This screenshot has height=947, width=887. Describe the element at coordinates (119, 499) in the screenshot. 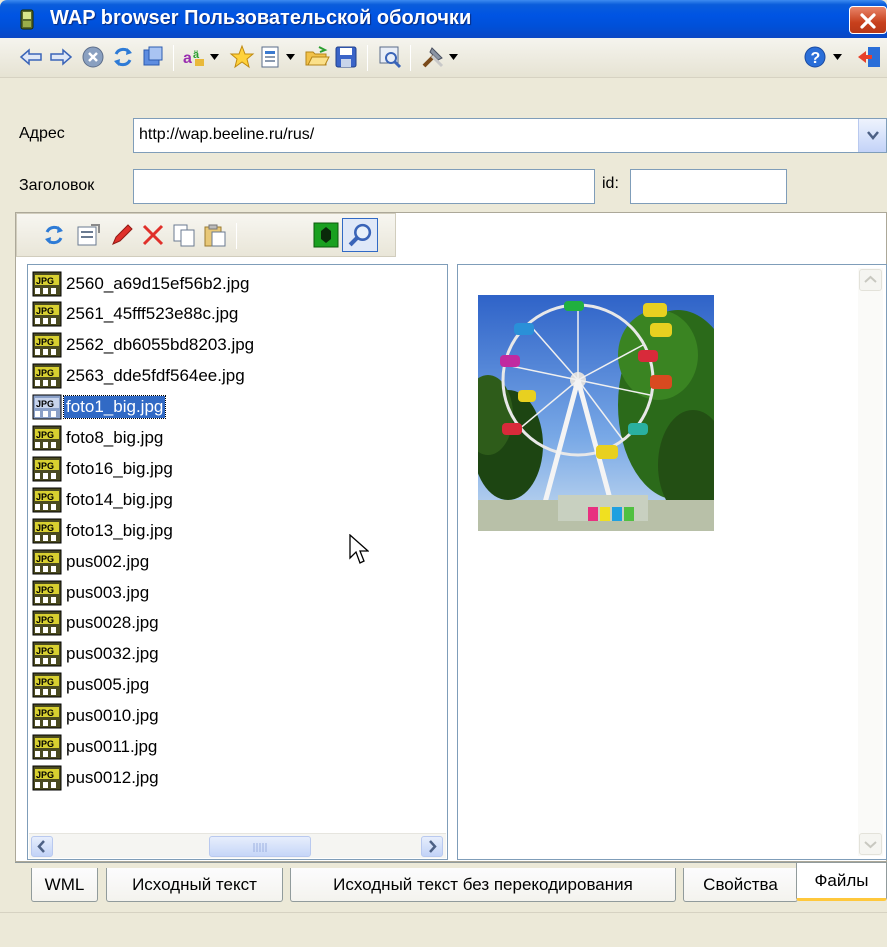

I see `file-name: foto14_big.jpg` at that location.